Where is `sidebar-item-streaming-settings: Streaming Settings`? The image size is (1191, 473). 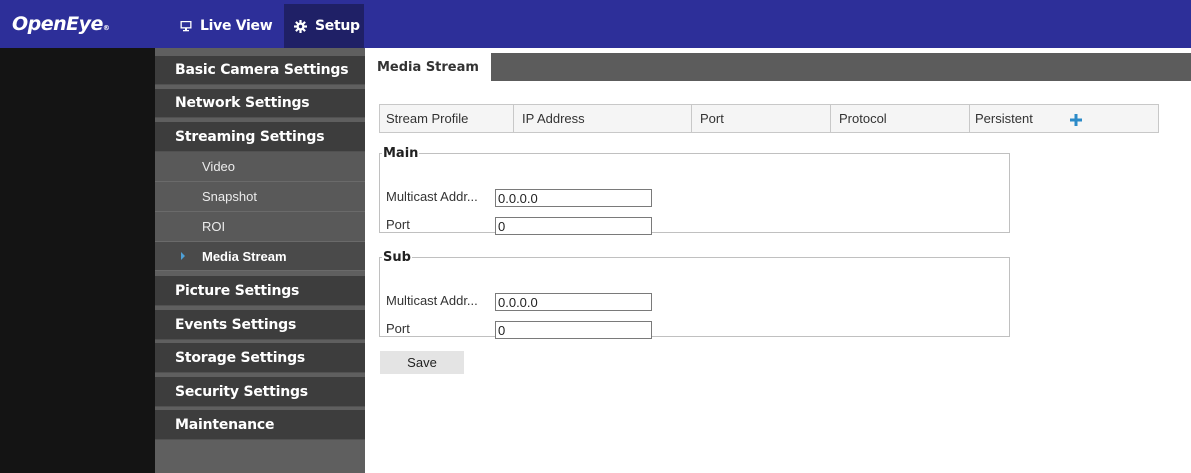
sidebar-item-streaming-settings: Streaming Settings is located at coordinates (260, 137).